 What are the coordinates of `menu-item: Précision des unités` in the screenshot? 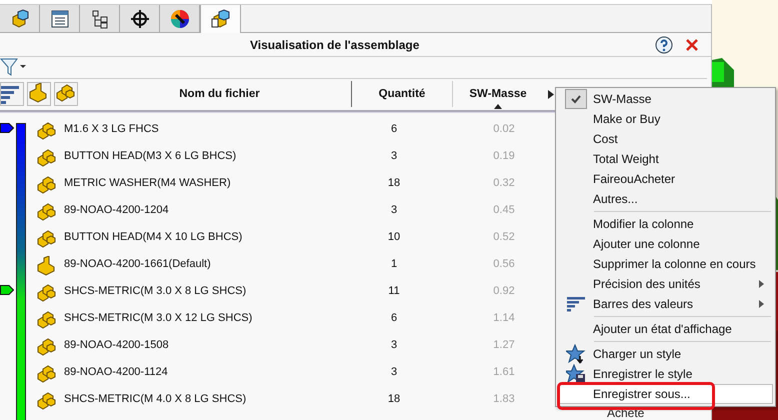 It's located at (665, 284).